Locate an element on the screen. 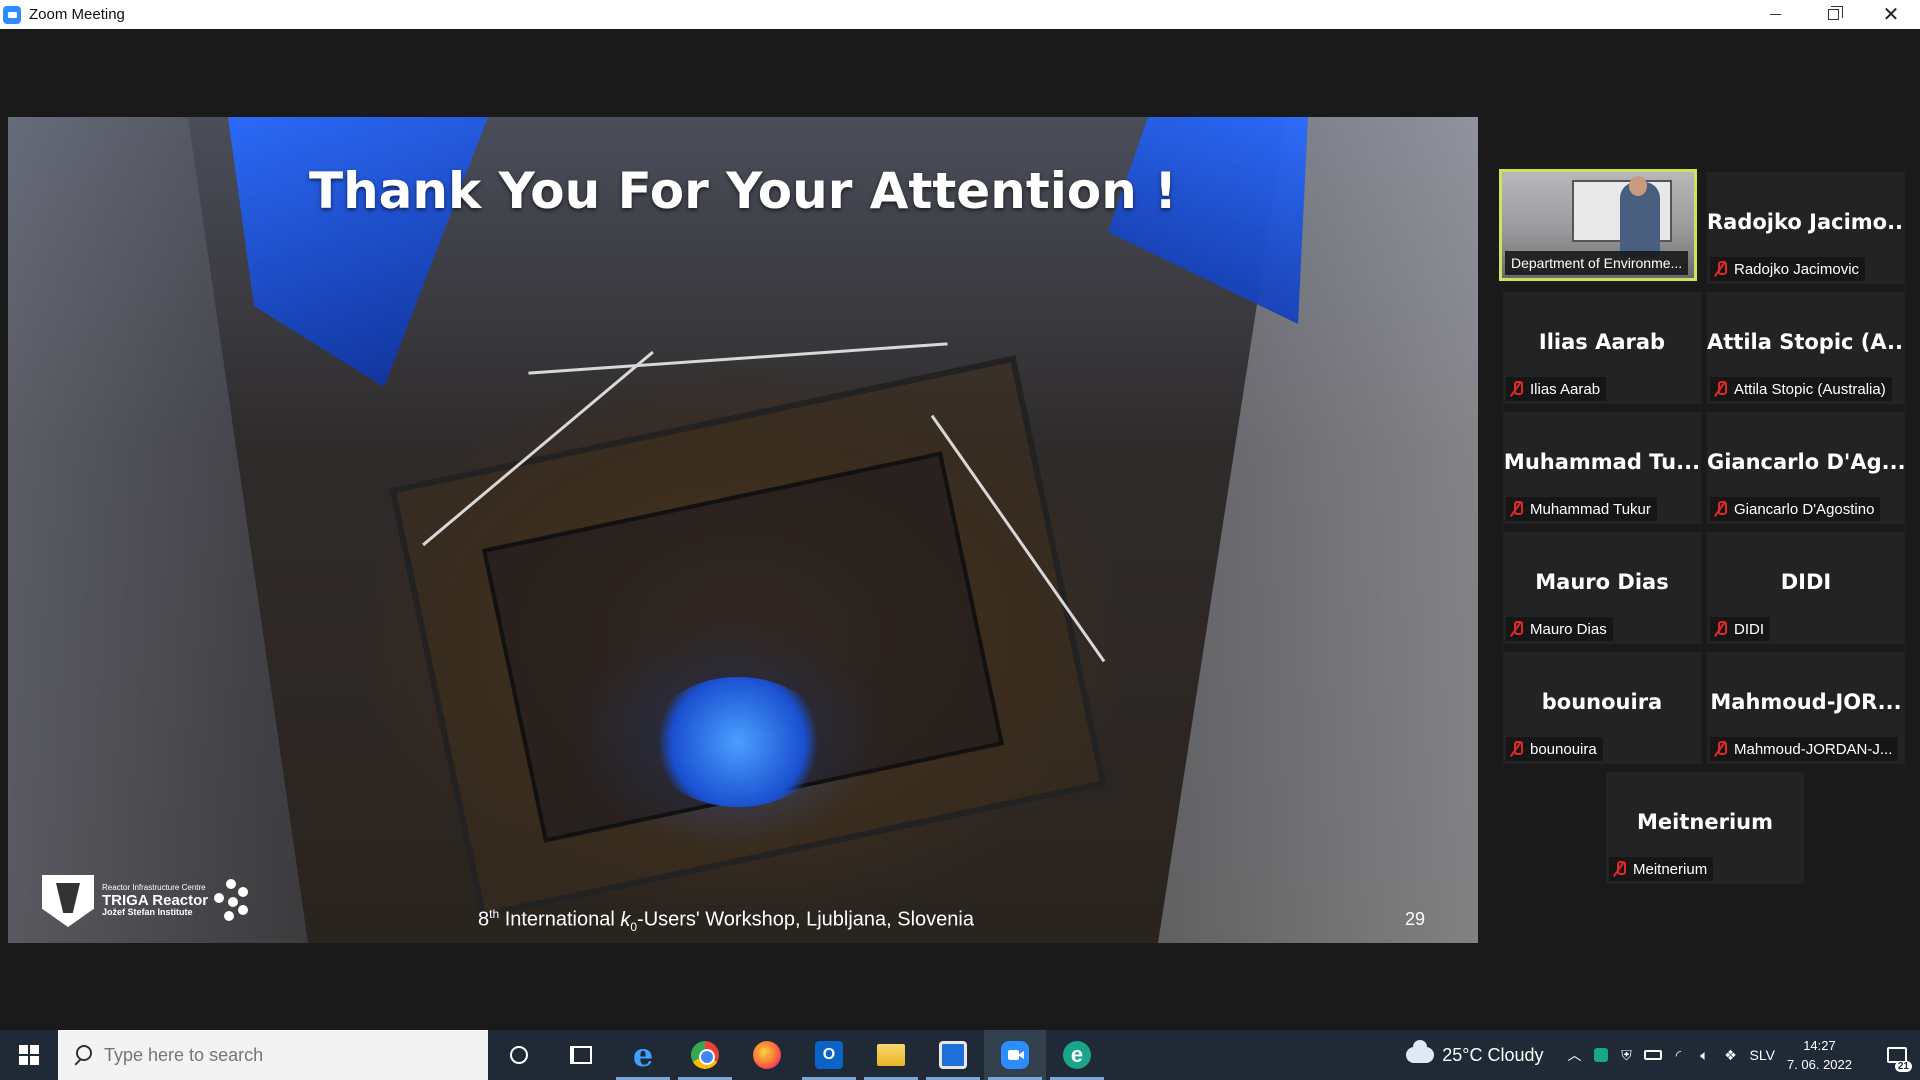 The height and width of the screenshot is (1080, 1920). app-button is located at coordinates (953, 1055).